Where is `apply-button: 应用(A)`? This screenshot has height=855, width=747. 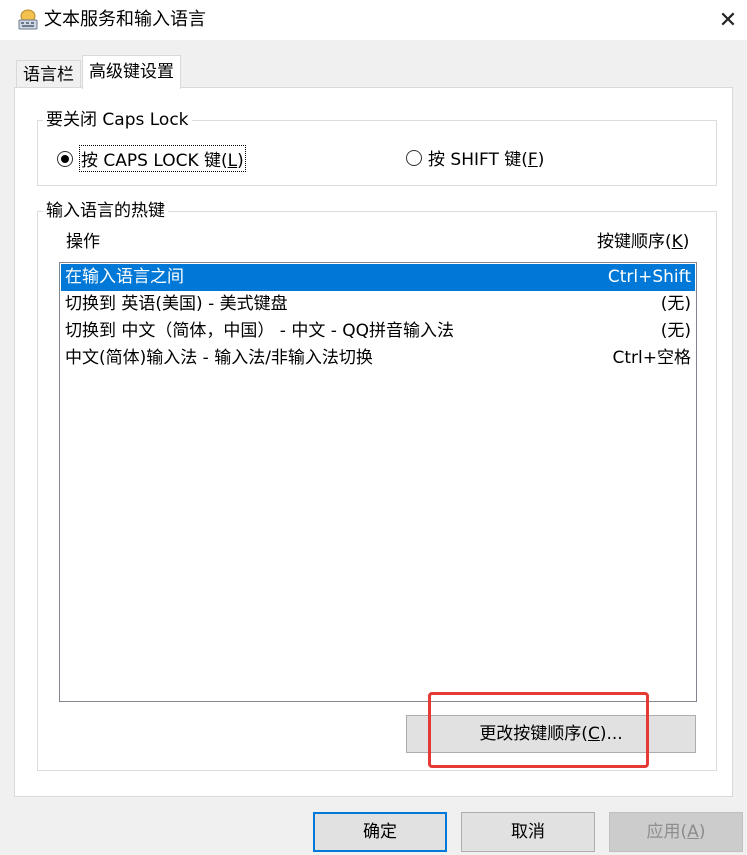 apply-button: 应用(A) is located at coordinates (676, 832).